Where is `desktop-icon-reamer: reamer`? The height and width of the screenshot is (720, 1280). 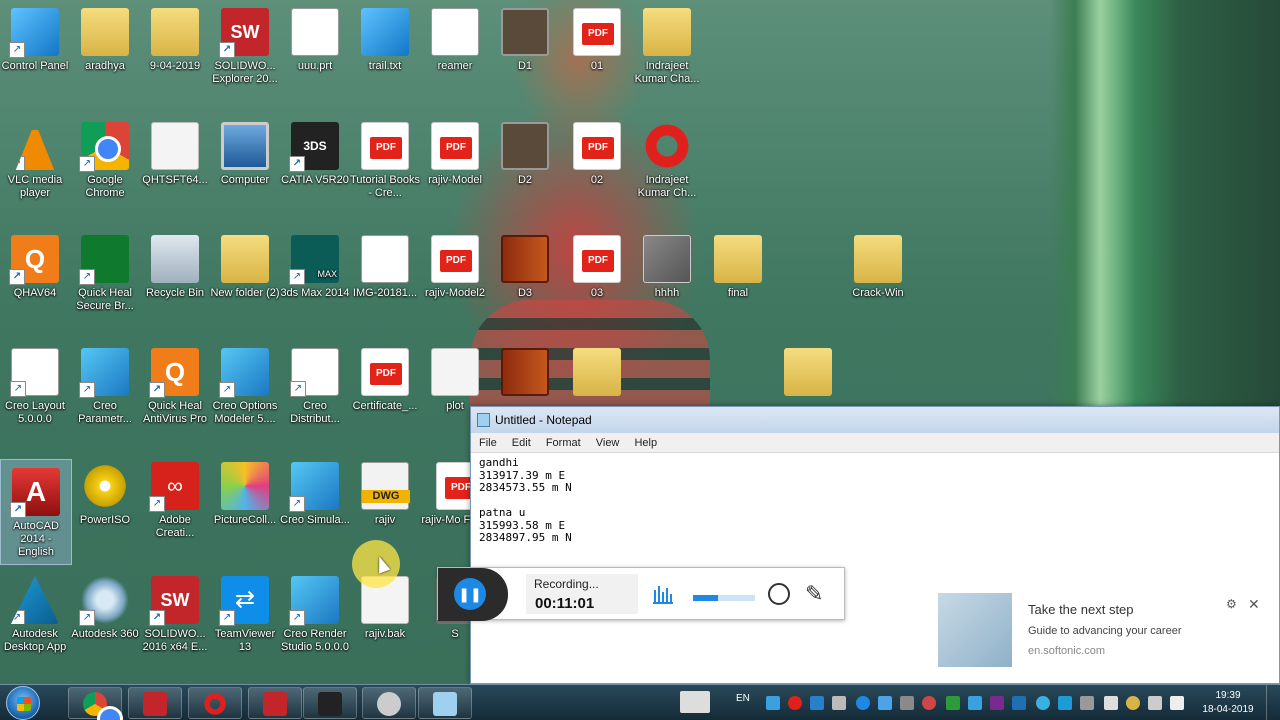 desktop-icon-reamer: reamer is located at coordinates (455, 36).